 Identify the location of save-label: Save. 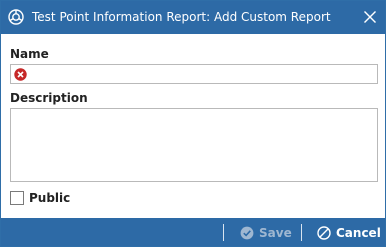
(275, 233).